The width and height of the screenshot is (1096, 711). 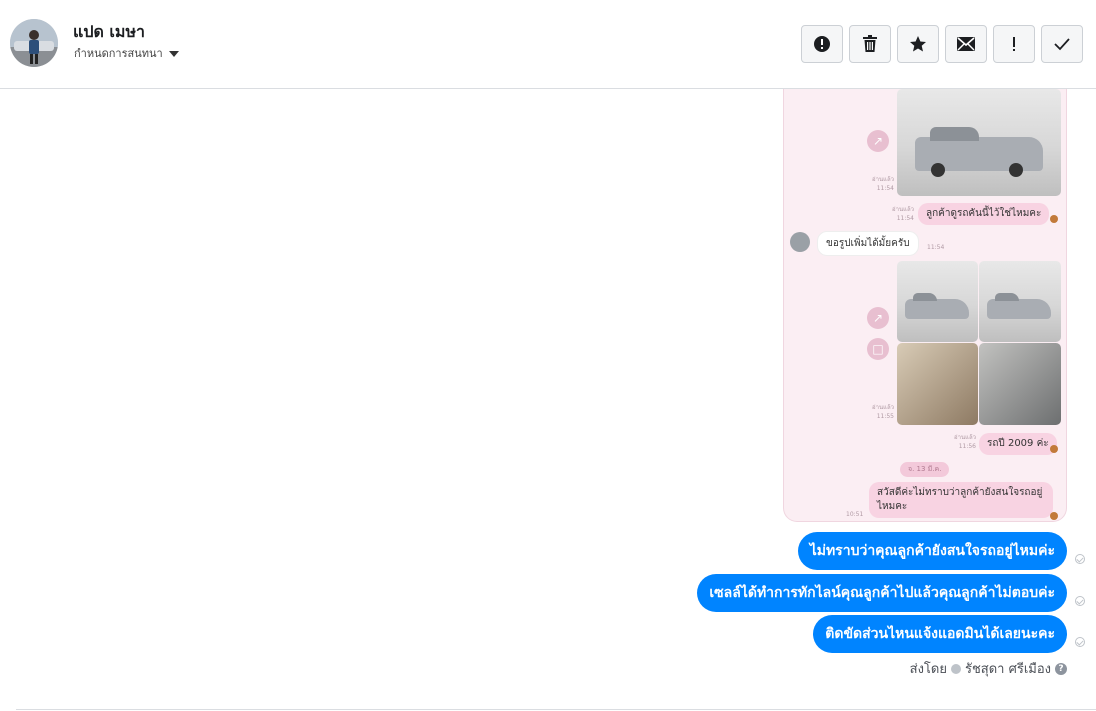 I want to click on caret-down-icon, so click(x=173, y=53).